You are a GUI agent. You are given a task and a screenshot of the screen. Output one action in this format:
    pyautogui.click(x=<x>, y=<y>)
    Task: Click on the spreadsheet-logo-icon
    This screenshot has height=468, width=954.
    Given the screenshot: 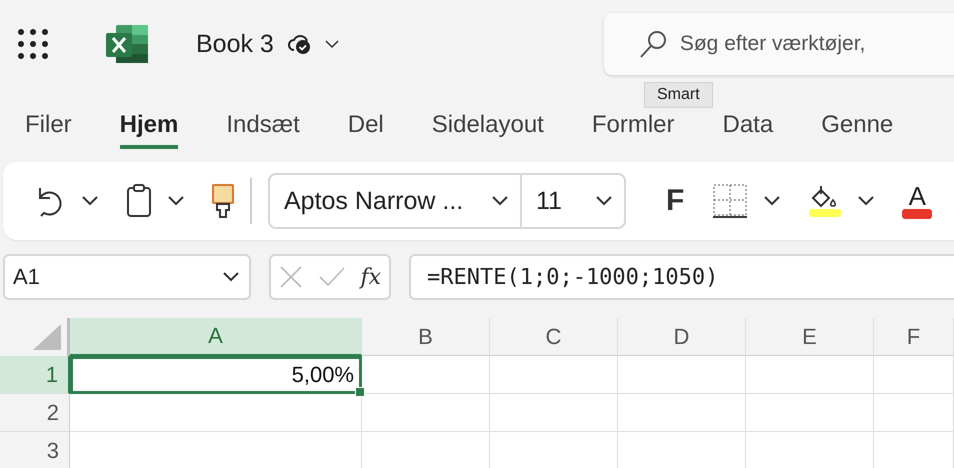 What is the action you would take?
    pyautogui.click(x=127, y=44)
    